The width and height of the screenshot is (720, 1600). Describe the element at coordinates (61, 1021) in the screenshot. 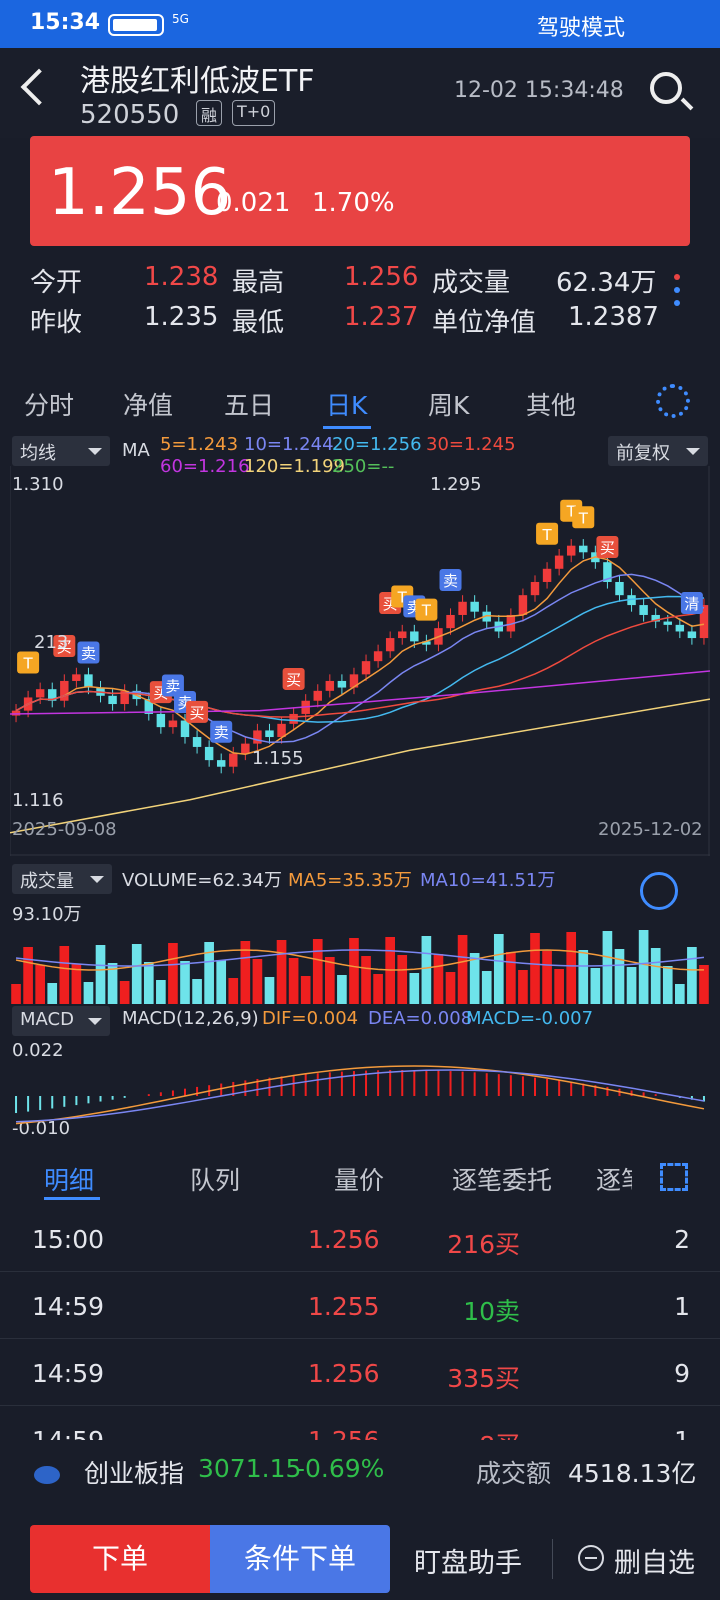

I see `macd-dropdown: MACD` at that location.